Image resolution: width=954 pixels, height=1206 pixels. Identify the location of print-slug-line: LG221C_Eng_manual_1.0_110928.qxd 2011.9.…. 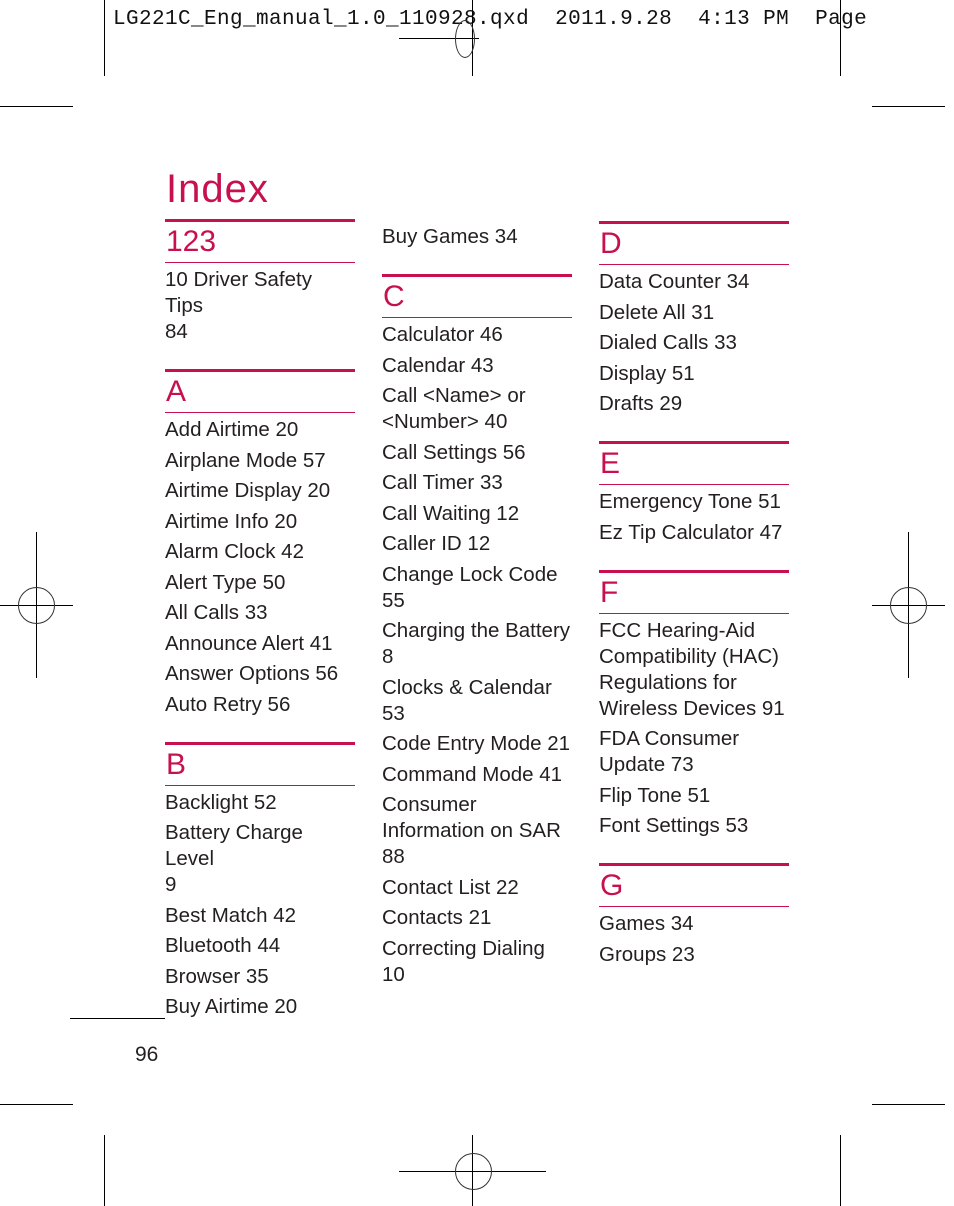
(490, 19).